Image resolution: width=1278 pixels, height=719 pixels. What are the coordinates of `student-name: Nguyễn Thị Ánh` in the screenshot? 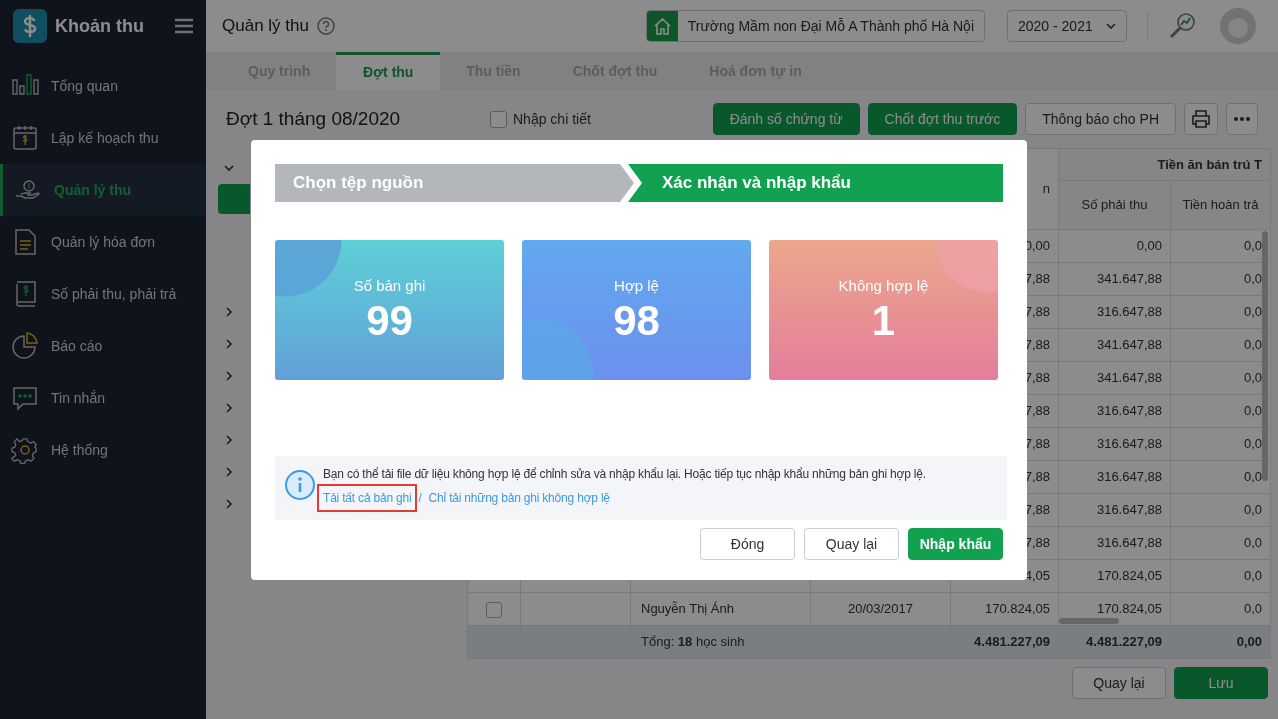 It's located at (687, 609).